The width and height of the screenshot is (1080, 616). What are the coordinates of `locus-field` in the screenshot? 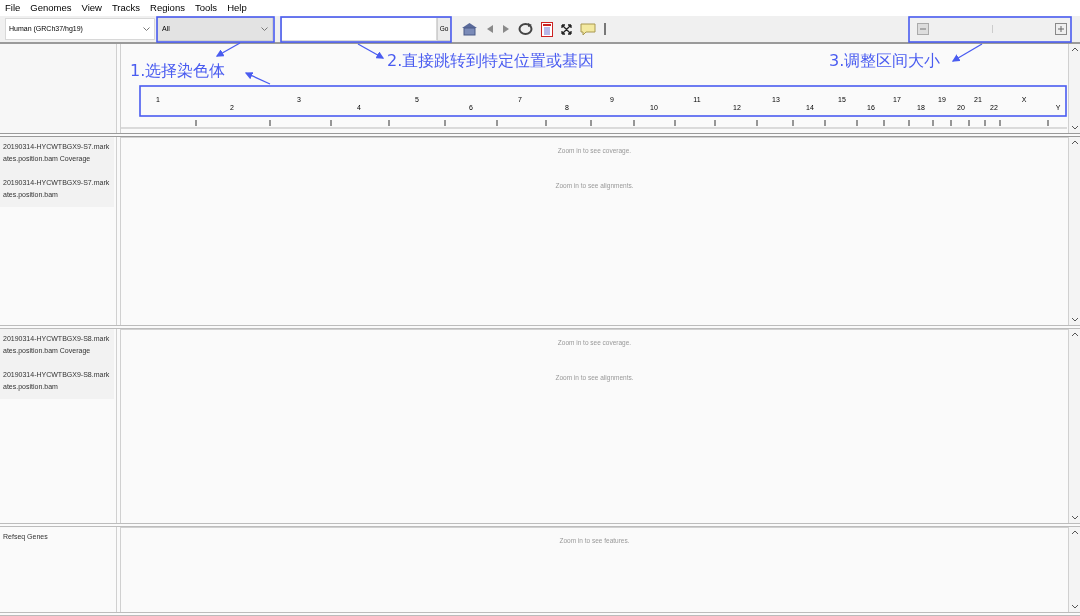 It's located at (359, 29).